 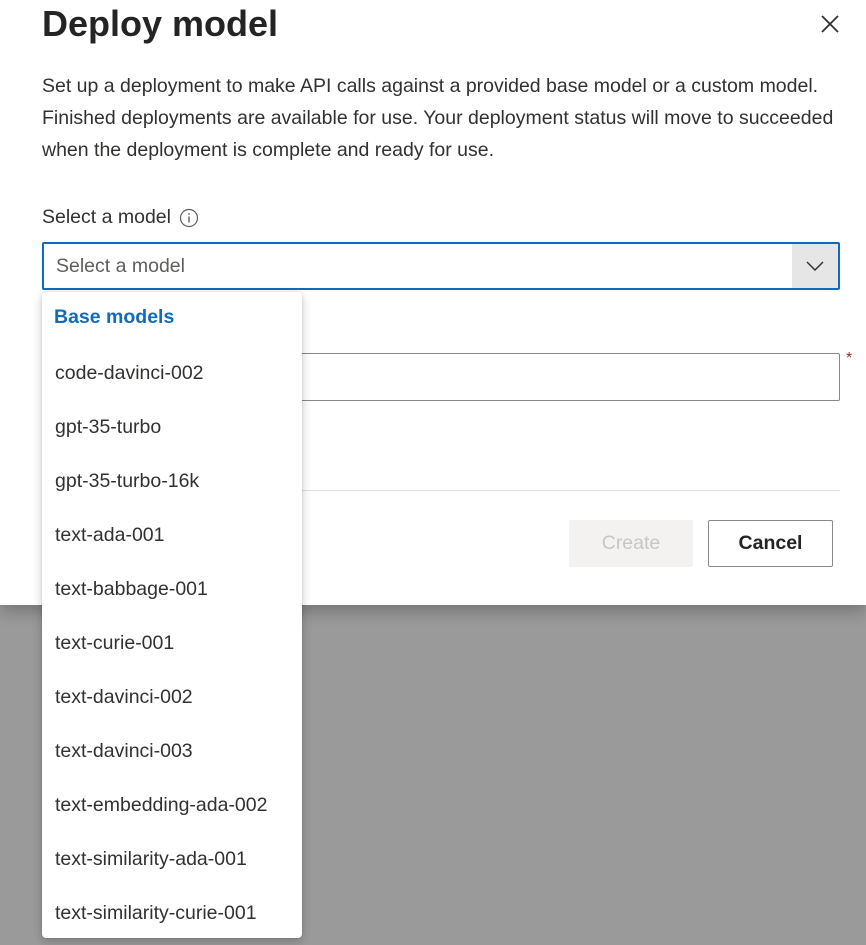 What do you see at coordinates (160, 23) in the screenshot?
I see `dialog-title: Deploy model` at bounding box center [160, 23].